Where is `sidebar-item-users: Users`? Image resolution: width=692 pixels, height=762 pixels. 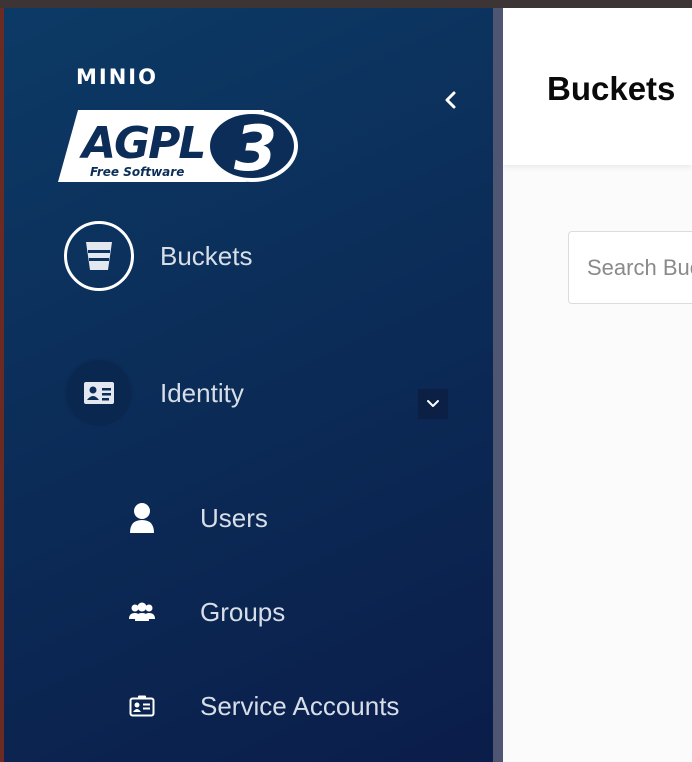
sidebar-item-users: Users is located at coordinates (196, 518).